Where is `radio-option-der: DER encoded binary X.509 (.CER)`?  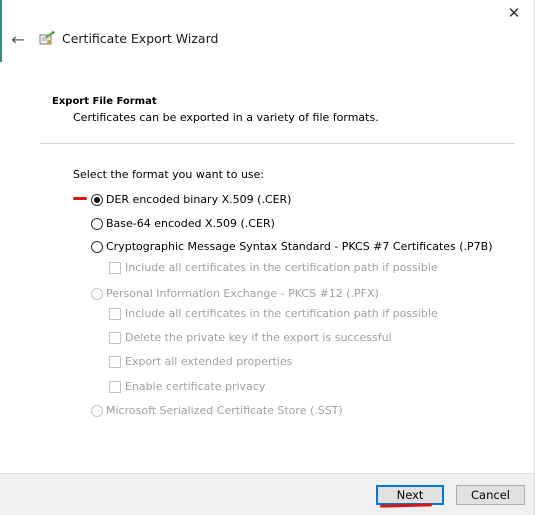
radio-option-der: DER encoded binary X.509 (.CER) is located at coordinates (191, 199).